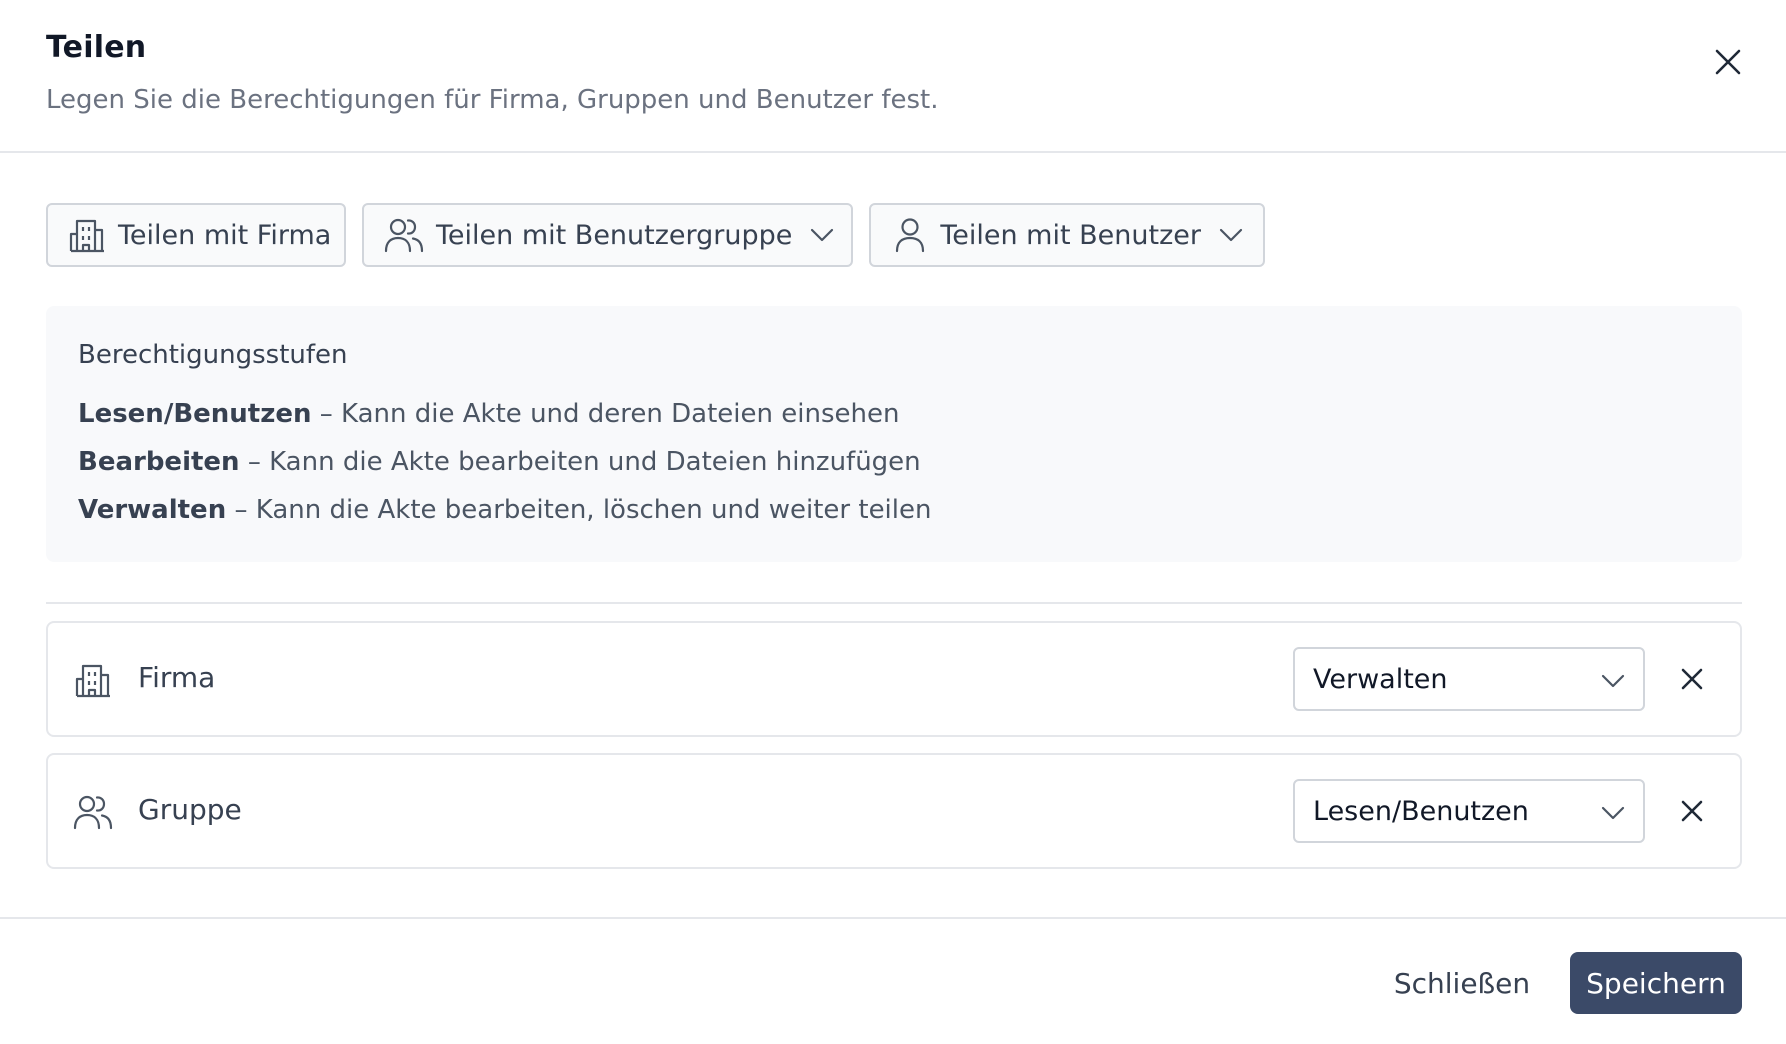  What do you see at coordinates (909, 235) in the screenshot?
I see `user-icon` at bounding box center [909, 235].